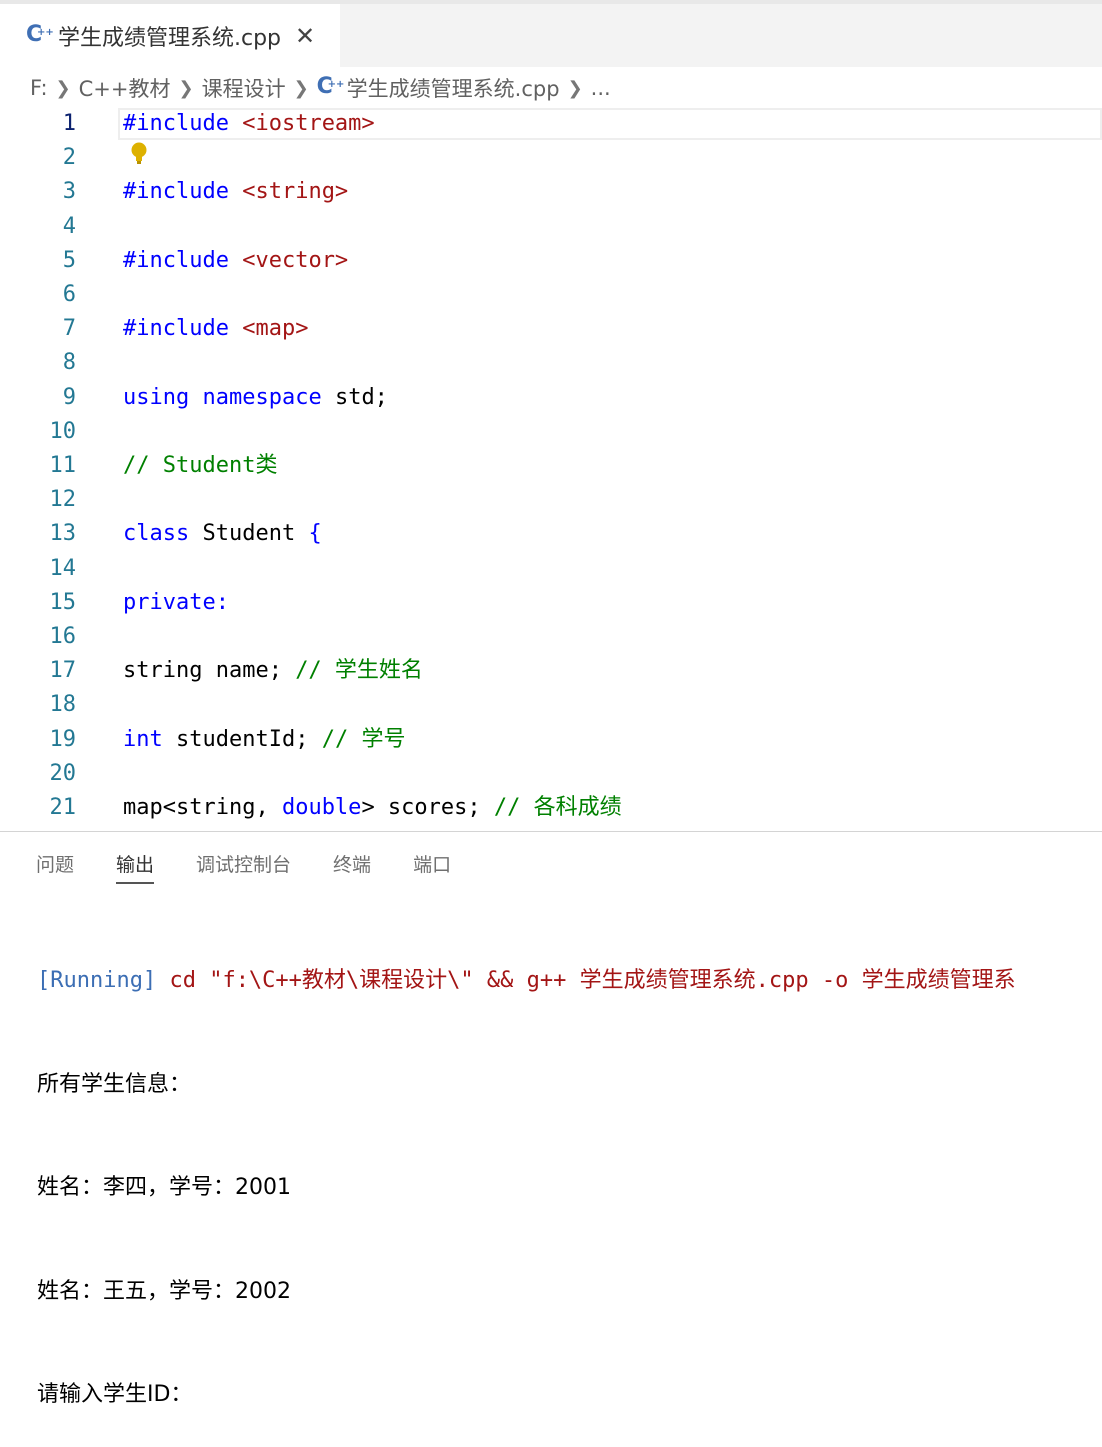 Image resolution: width=1102 pixels, height=1447 pixels. Describe the element at coordinates (551, 227) in the screenshot. I see `code-line: 4` at that location.